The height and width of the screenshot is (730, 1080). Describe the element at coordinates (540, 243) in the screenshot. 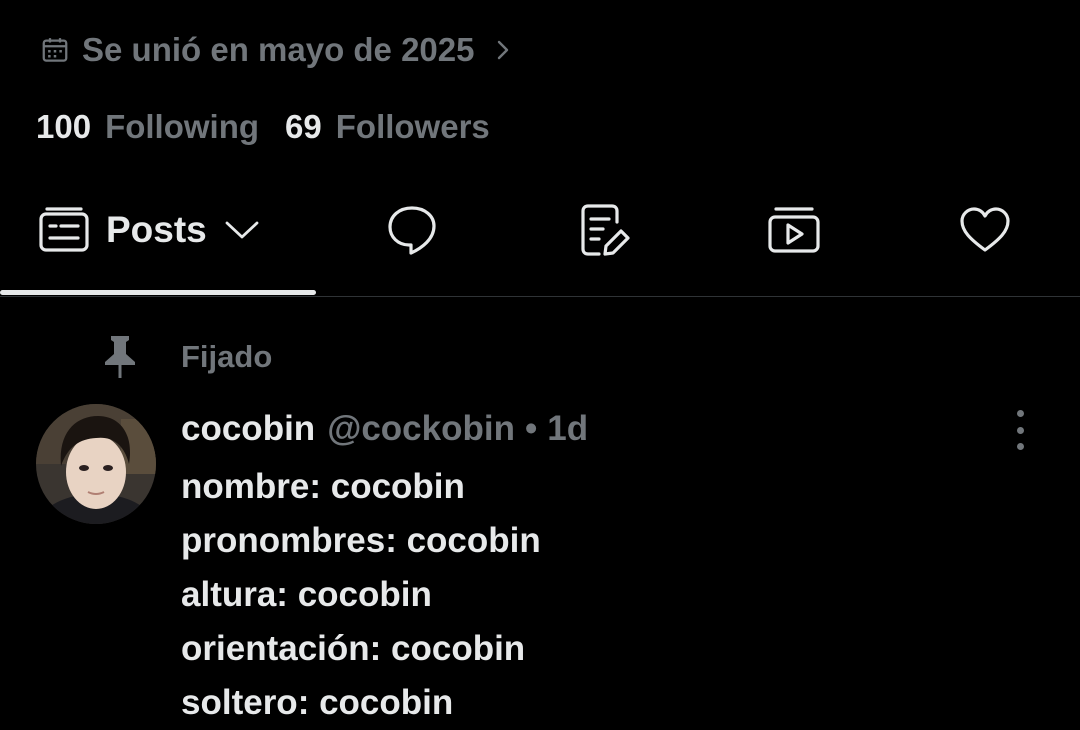

I see `profile-tabs: Posts` at that location.